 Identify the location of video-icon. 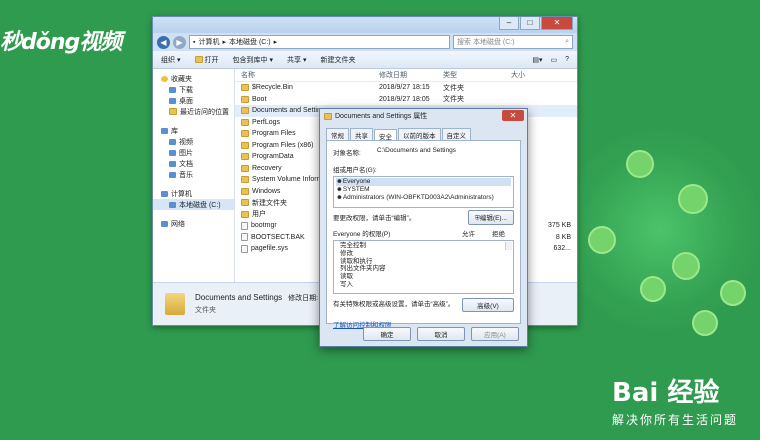
(172, 141).